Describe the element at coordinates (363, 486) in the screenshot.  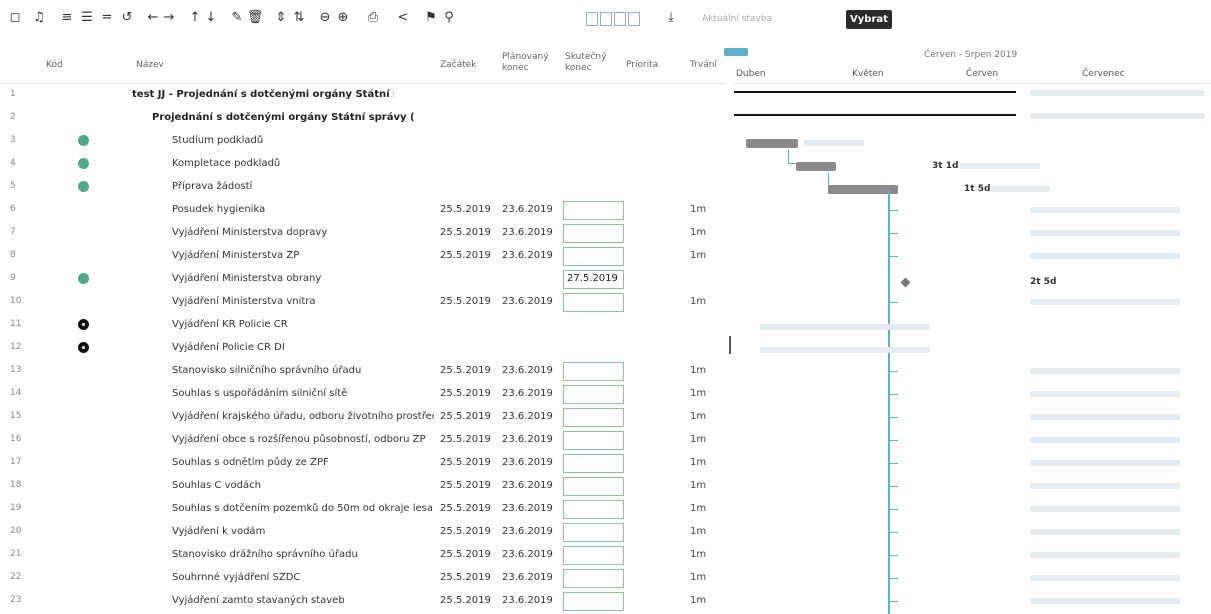
I see `table-row: 18 Souhlas C vodách 25.5.2019 23.6.2019 1m` at that location.